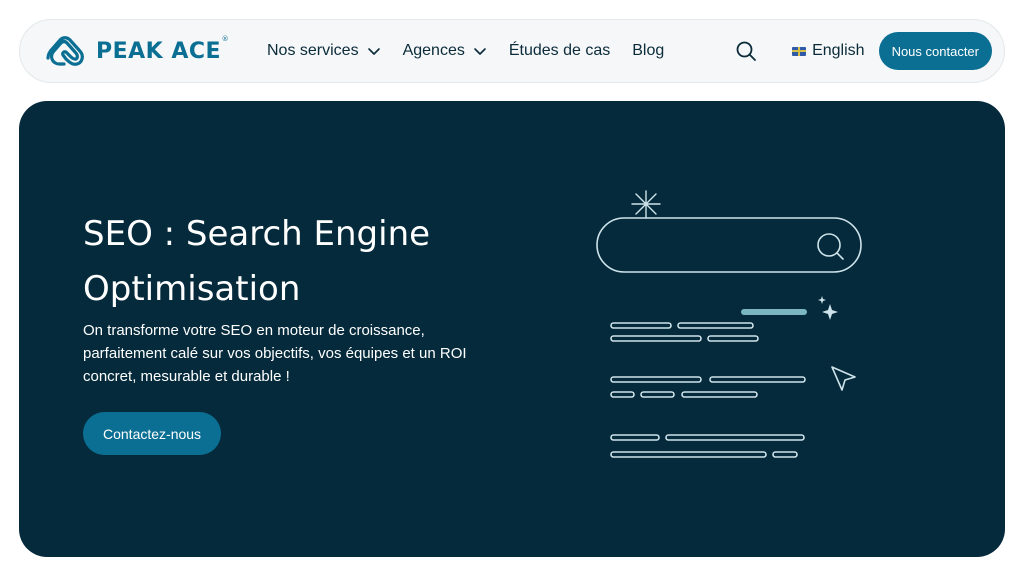 This screenshot has height=576, width=1024. Describe the element at coordinates (159, 51) in the screenshot. I see `logo-text: PEAK ACE` at that location.